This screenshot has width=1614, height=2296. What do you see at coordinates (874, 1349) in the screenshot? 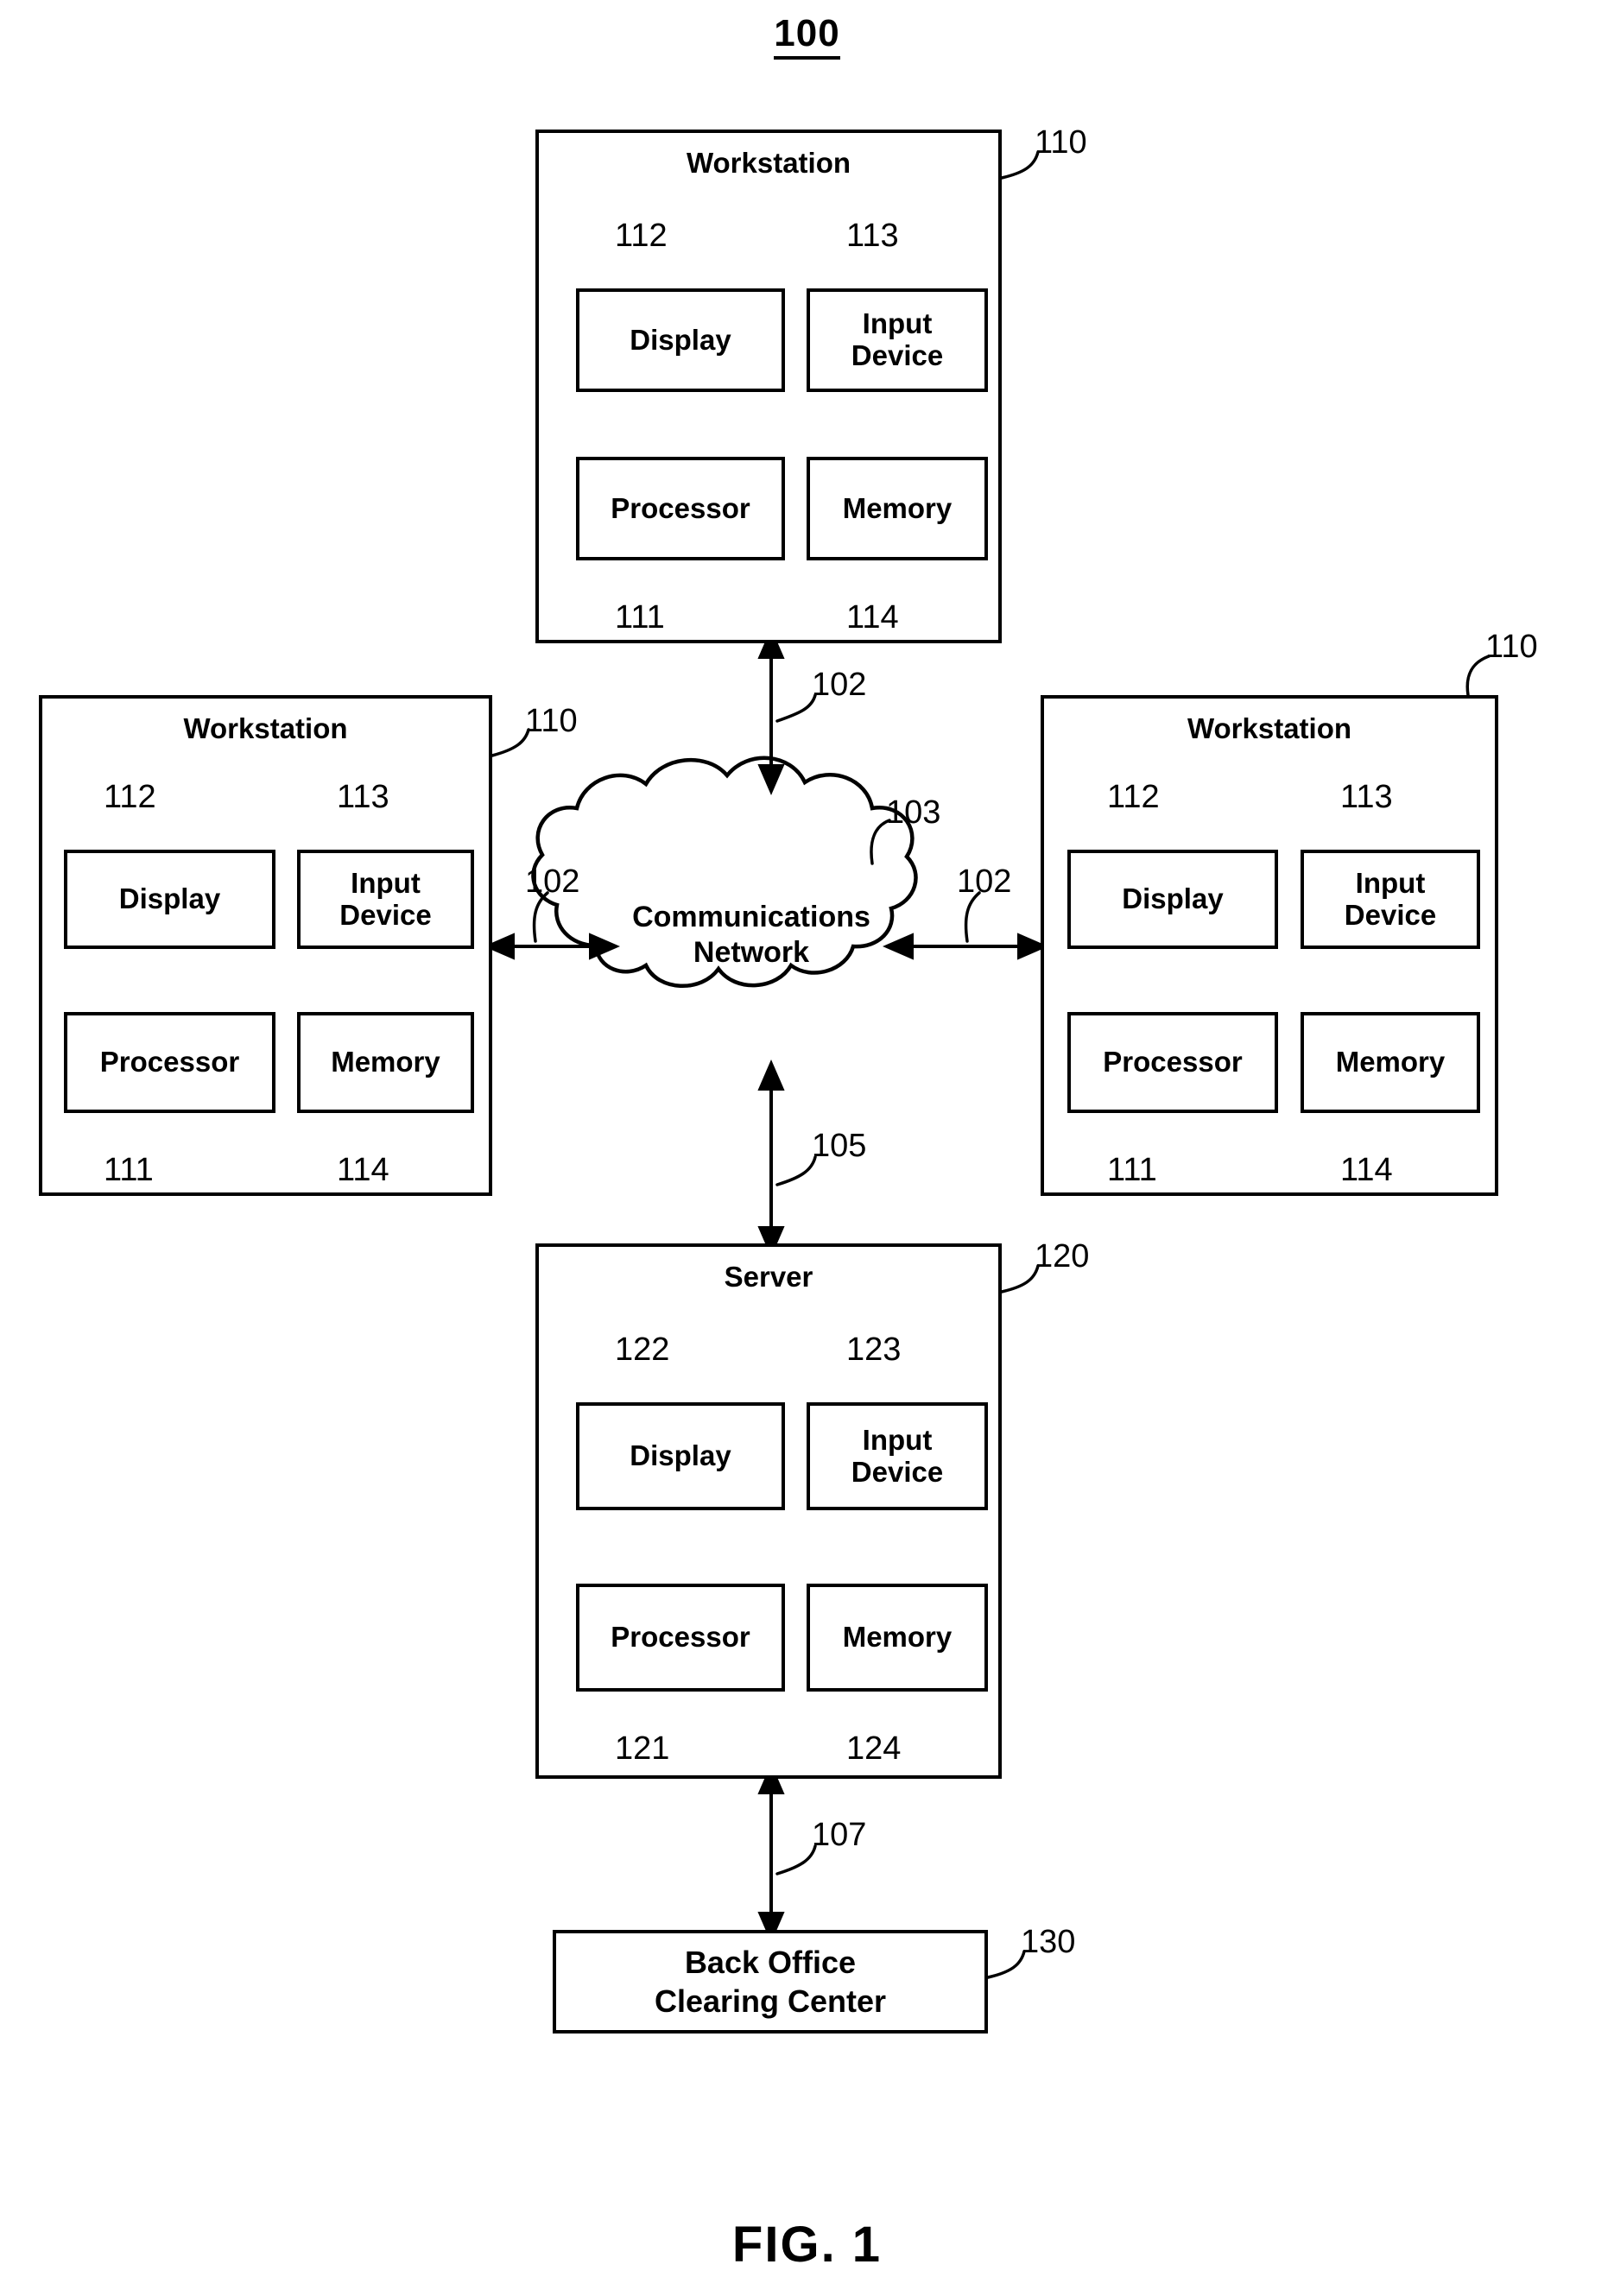
I see `ref-server-input-device: 123` at bounding box center [874, 1349].